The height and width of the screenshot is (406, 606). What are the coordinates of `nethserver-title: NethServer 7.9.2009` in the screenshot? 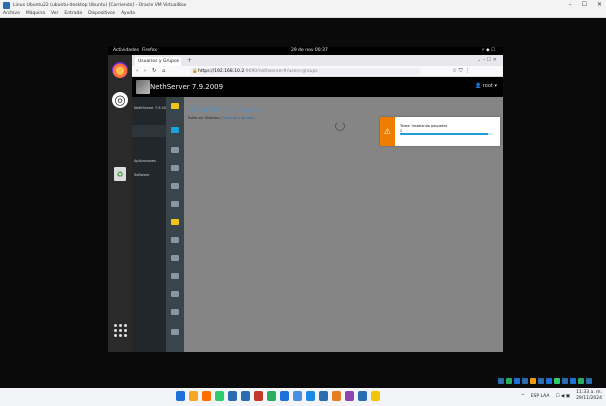 It's located at (187, 87).